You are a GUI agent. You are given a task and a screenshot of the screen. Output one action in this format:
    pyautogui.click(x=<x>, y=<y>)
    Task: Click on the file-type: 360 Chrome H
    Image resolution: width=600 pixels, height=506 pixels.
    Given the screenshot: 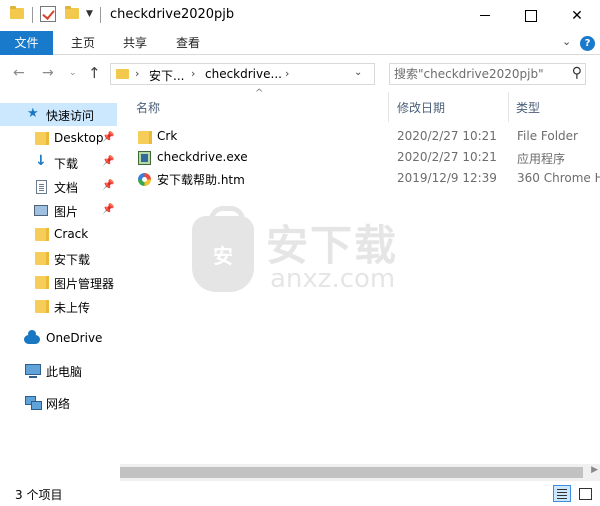 What is the action you would take?
    pyautogui.click(x=558, y=178)
    